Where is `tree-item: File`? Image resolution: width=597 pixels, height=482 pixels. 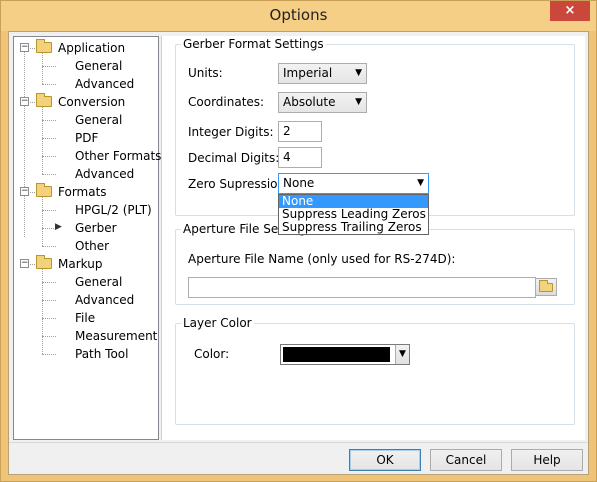 tree-item: File is located at coordinates (85, 318).